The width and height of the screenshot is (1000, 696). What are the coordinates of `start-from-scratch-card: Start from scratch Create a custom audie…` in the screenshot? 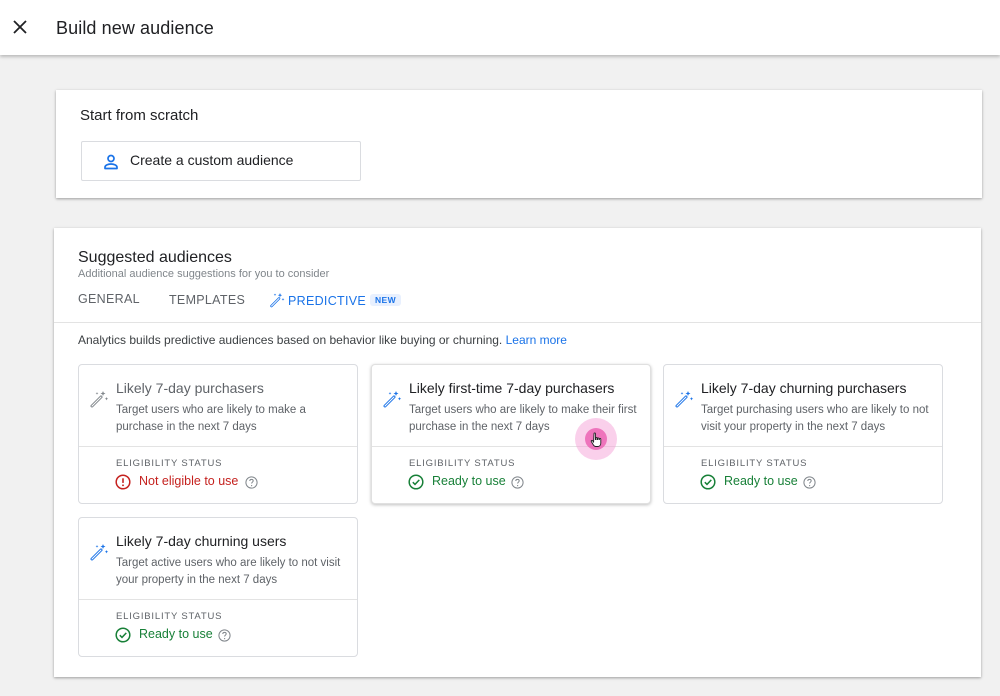 It's located at (519, 144).